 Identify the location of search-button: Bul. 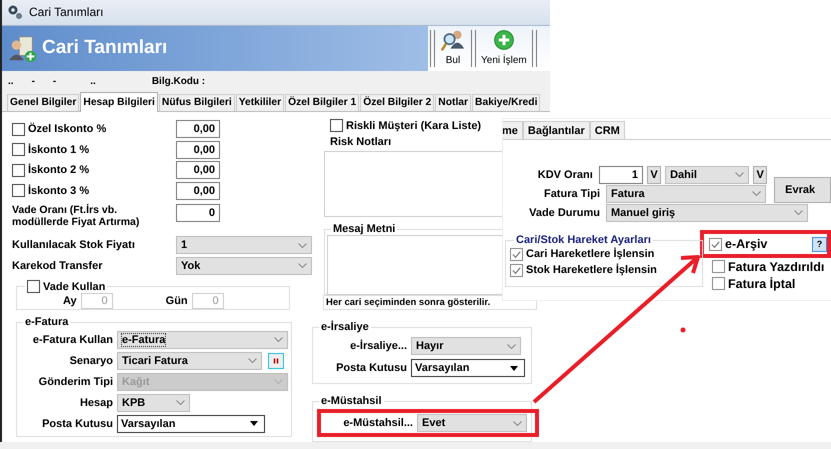
(453, 48).